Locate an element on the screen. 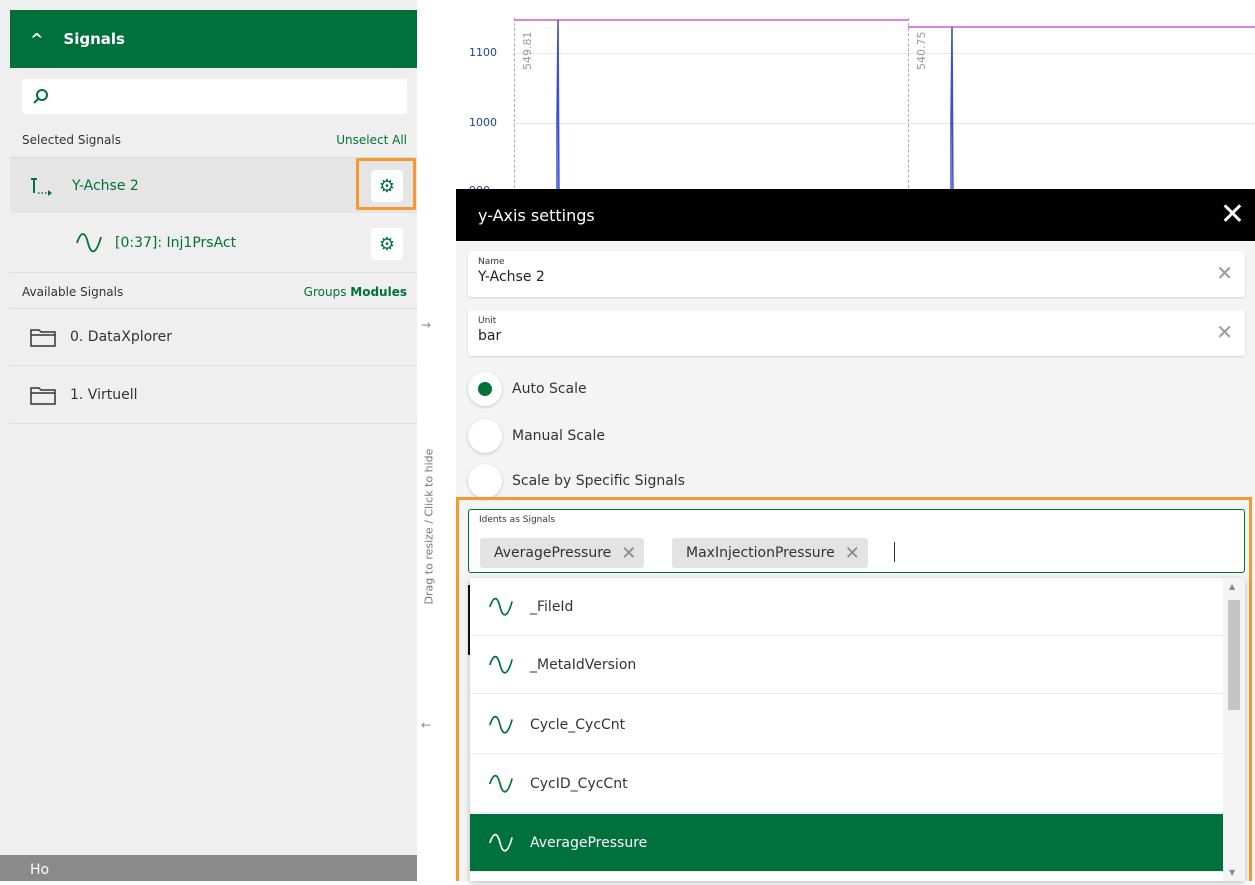 The width and height of the screenshot is (1255, 885). tab-groups: Groups is located at coordinates (325, 292).